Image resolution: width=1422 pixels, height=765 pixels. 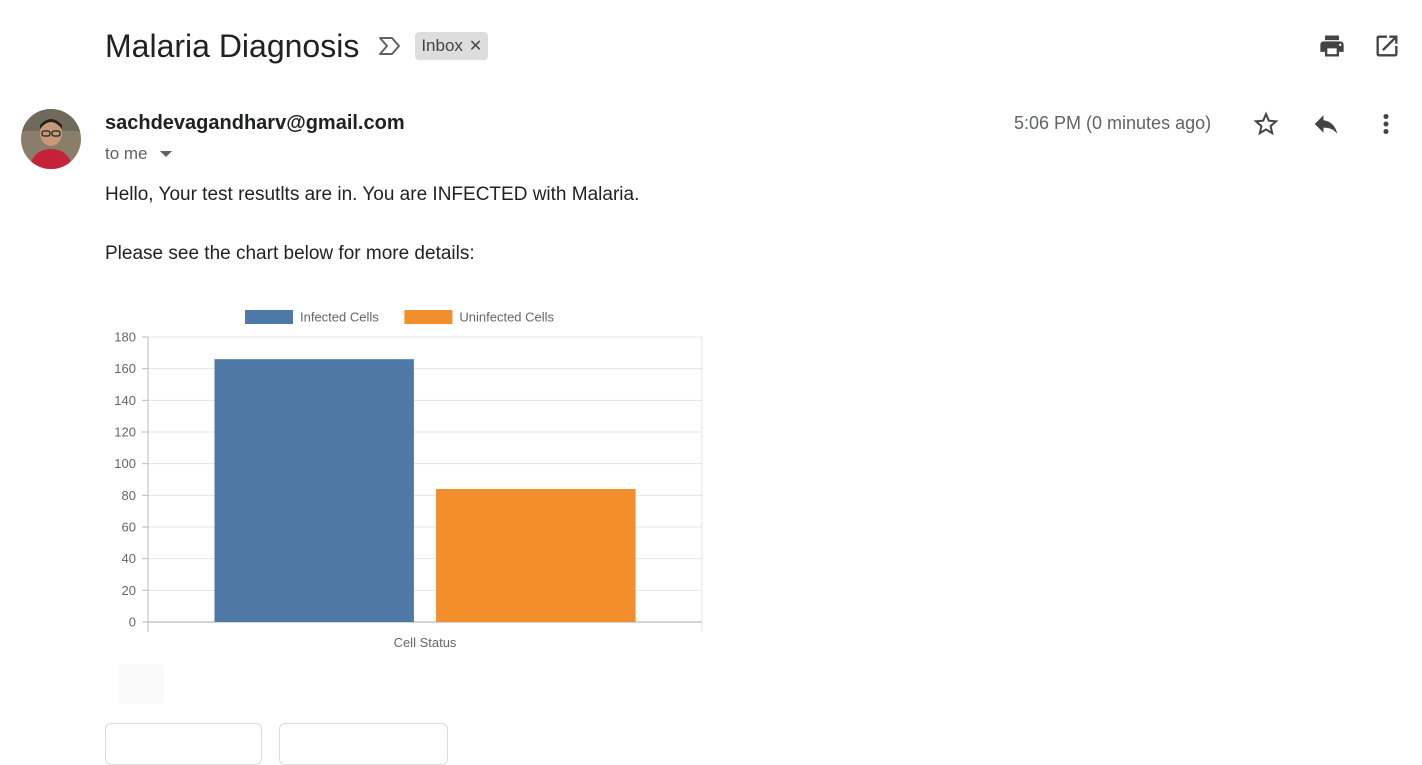 What do you see at coordinates (390, 46) in the screenshot?
I see `importance-marker-icon` at bounding box center [390, 46].